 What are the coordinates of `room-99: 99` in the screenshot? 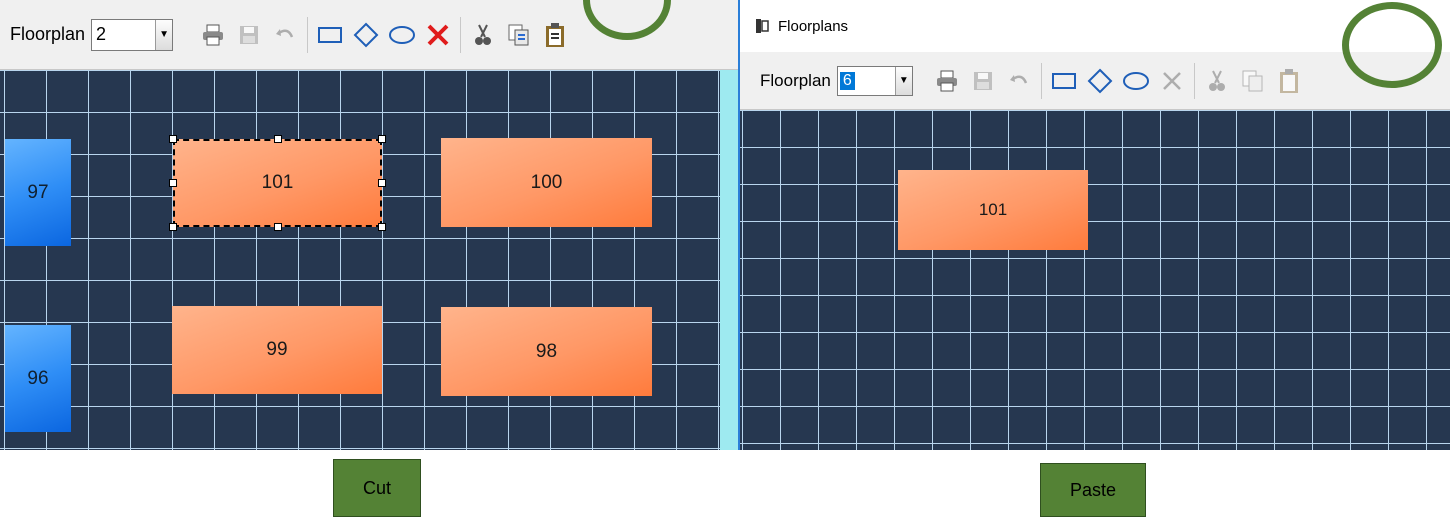 It's located at (277, 350).